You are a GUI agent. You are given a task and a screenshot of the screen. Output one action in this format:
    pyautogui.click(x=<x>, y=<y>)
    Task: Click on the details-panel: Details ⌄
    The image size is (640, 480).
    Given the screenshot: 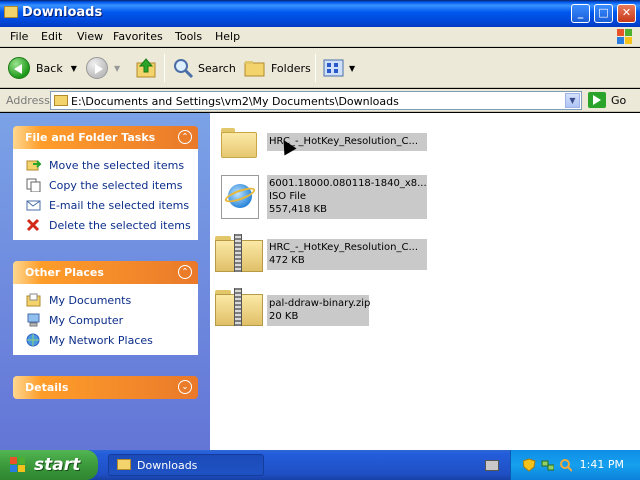 What is the action you would take?
    pyautogui.click(x=105, y=387)
    